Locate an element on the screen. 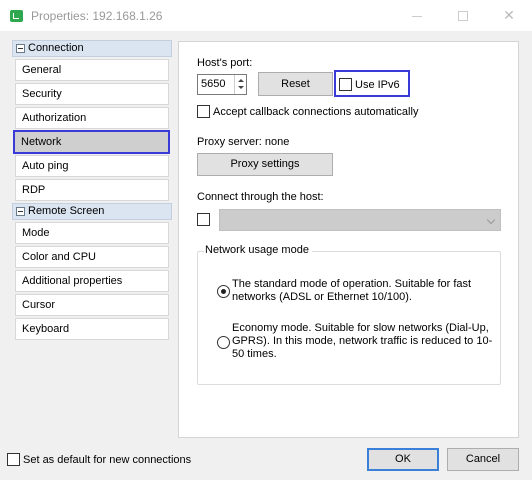 Image resolution: width=532 pixels, height=480 pixels. sidebar-item-color-and-cpu: Color and CPU is located at coordinates (92, 257).